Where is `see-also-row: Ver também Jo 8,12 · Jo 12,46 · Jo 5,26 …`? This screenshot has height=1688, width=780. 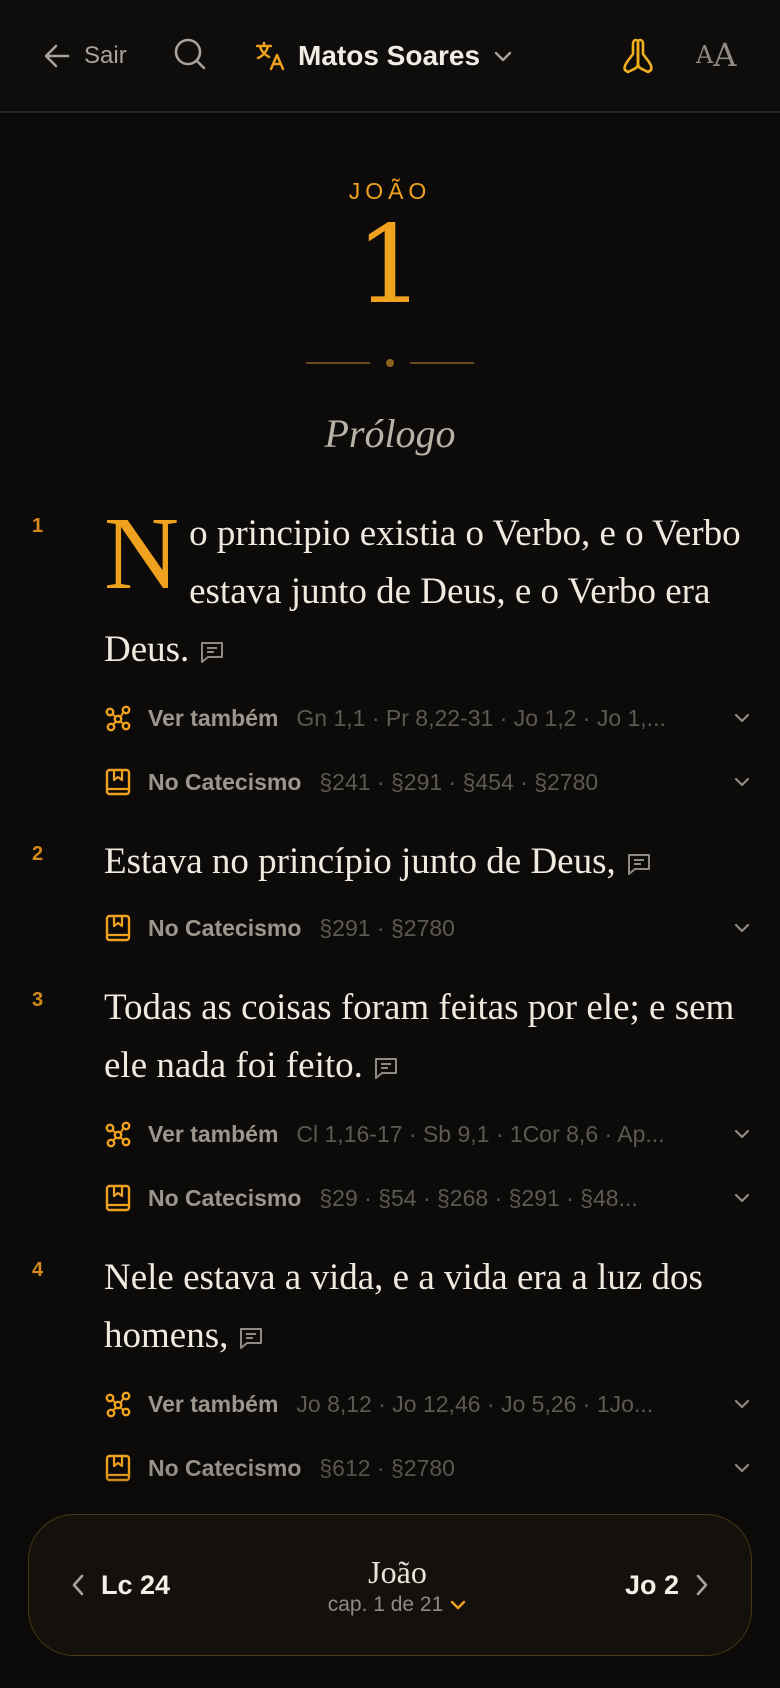 see-also-row: Ver também Jo 8,12 · Jo 12,46 · Jo 5,26 … is located at coordinates (429, 1404).